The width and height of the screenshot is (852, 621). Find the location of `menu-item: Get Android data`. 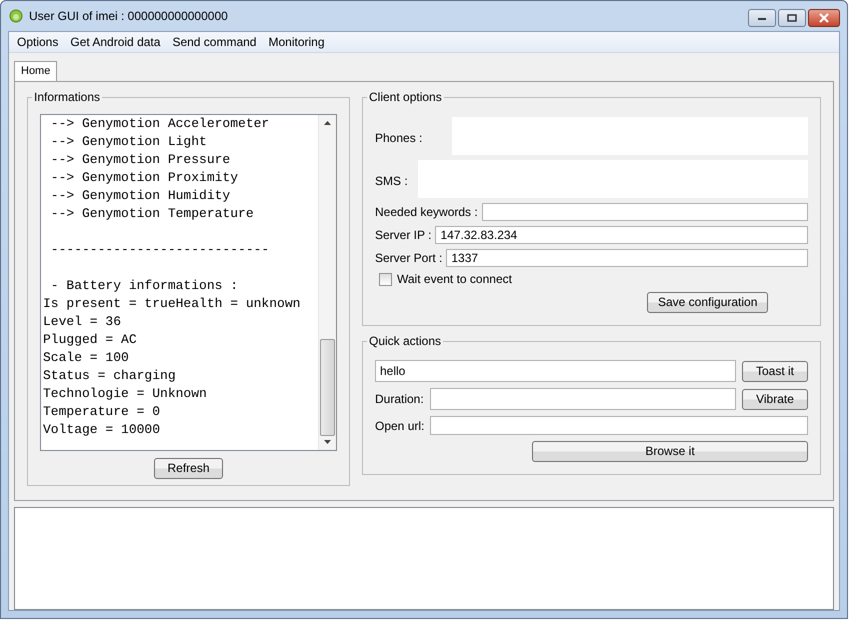

menu-item: Get Android data is located at coordinates (115, 42).